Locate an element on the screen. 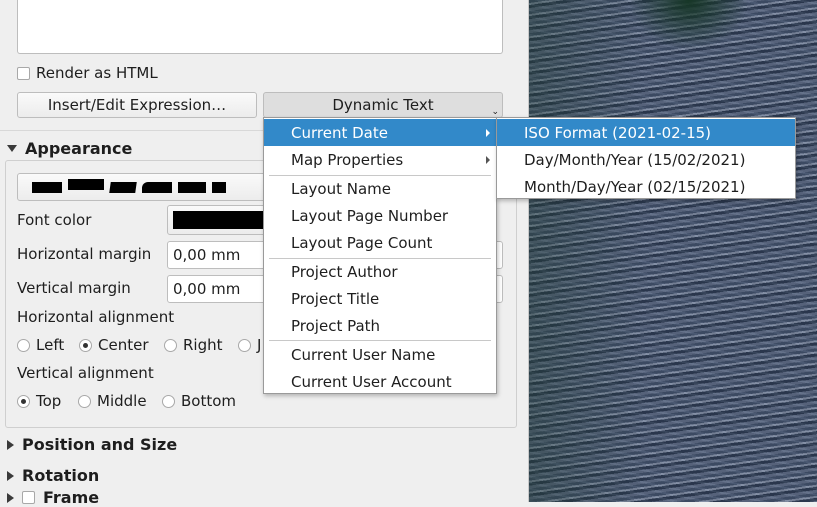 The height and width of the screenshot is (507, 817). dropdown-indicator-icon: ⌄ is located at coordinates (495, 112).